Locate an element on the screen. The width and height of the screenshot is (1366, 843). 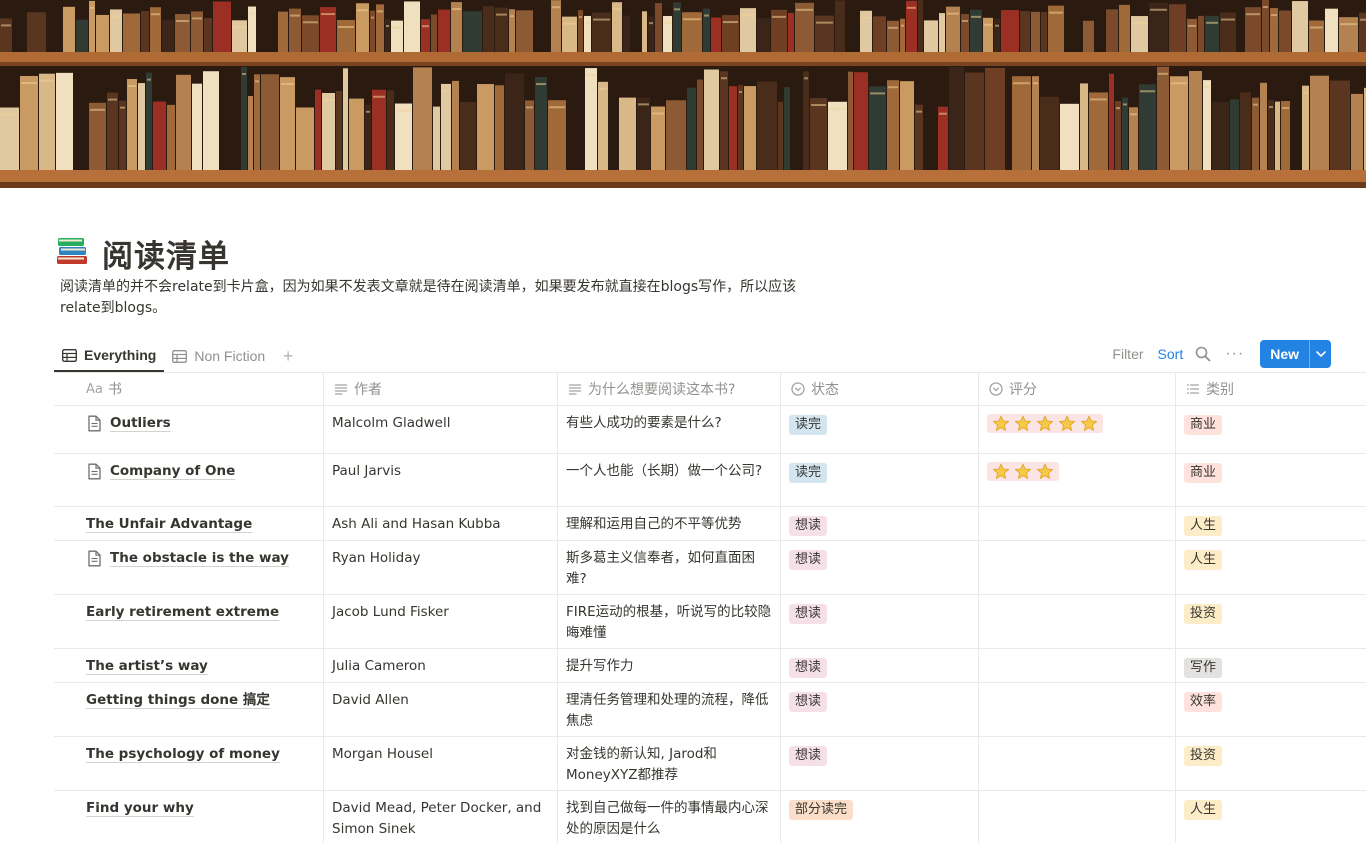
new-button: New is located at coordinates (1284, 354).